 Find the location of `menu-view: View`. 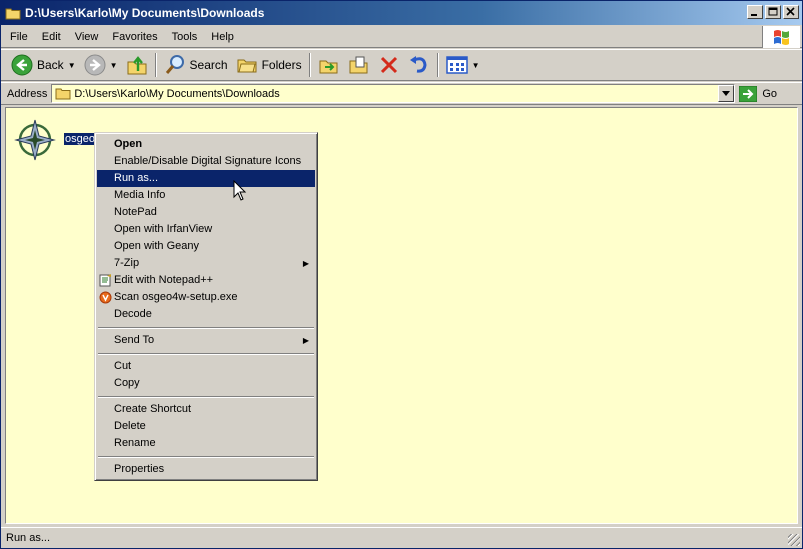

menu-view: View is located at coordinates (87, 37).